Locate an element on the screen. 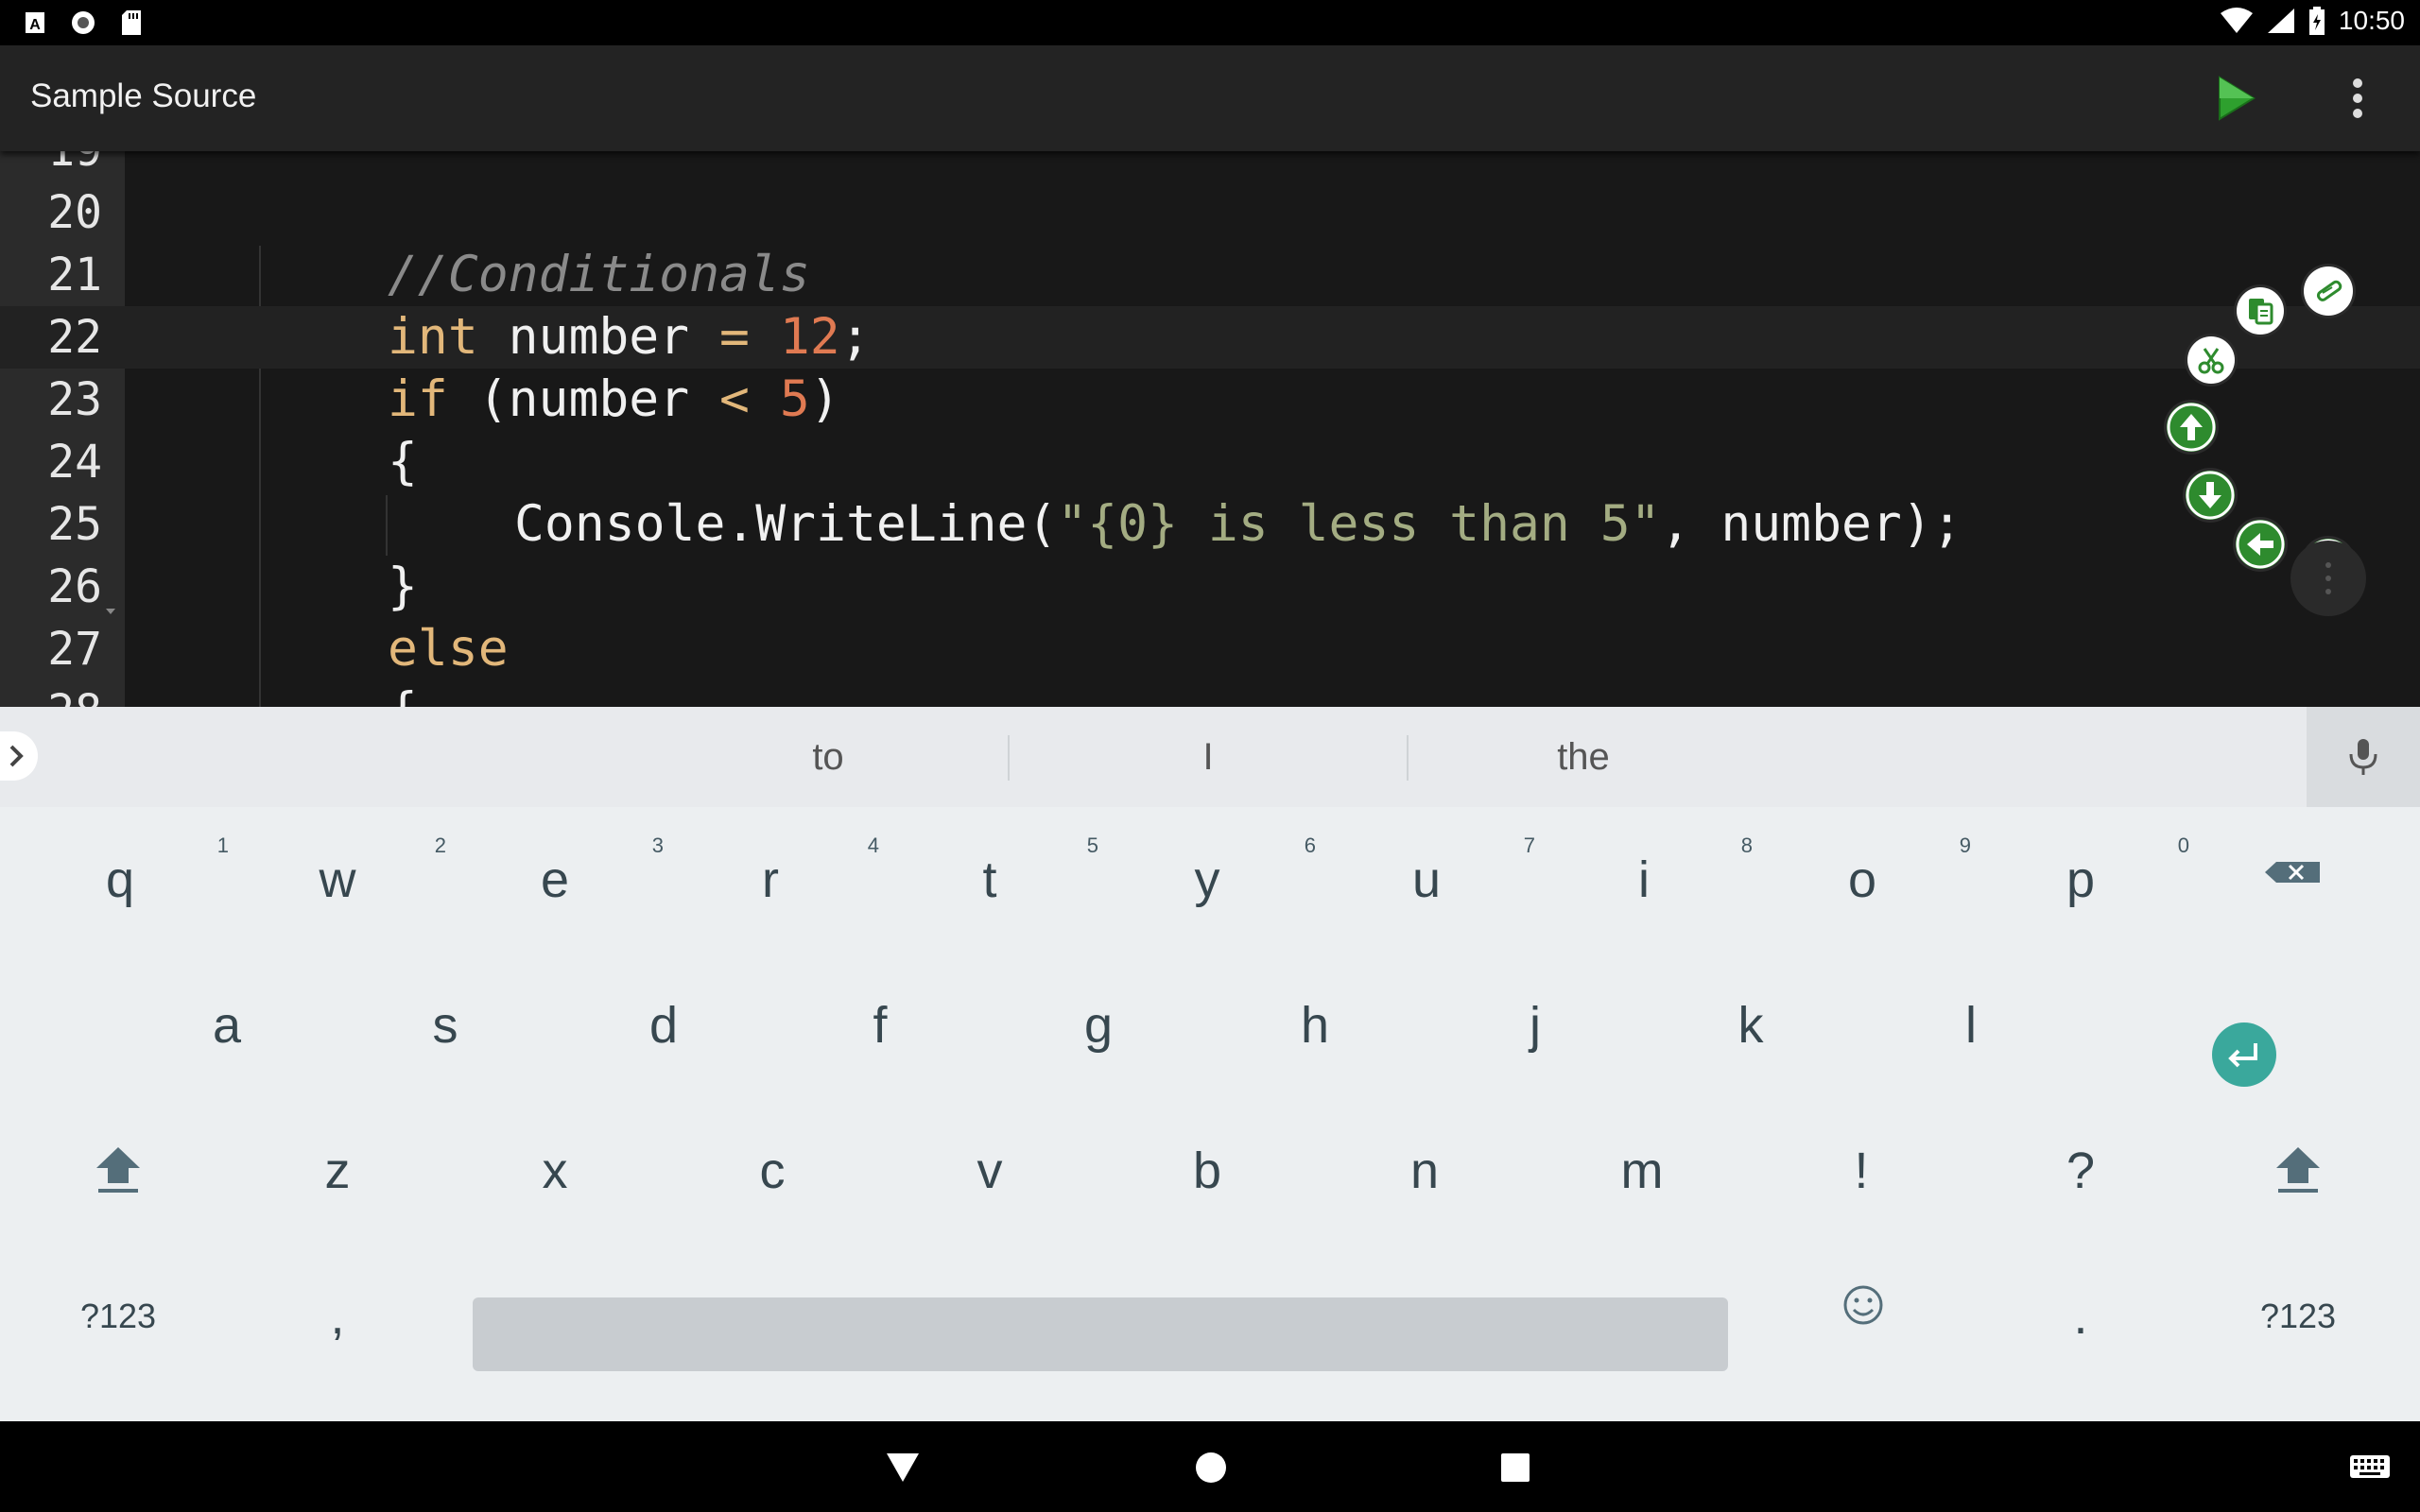 The height and width of the screenshot is (1512, 2420). symbols-key-left: ?123 is located at coordinates (118, 1316).